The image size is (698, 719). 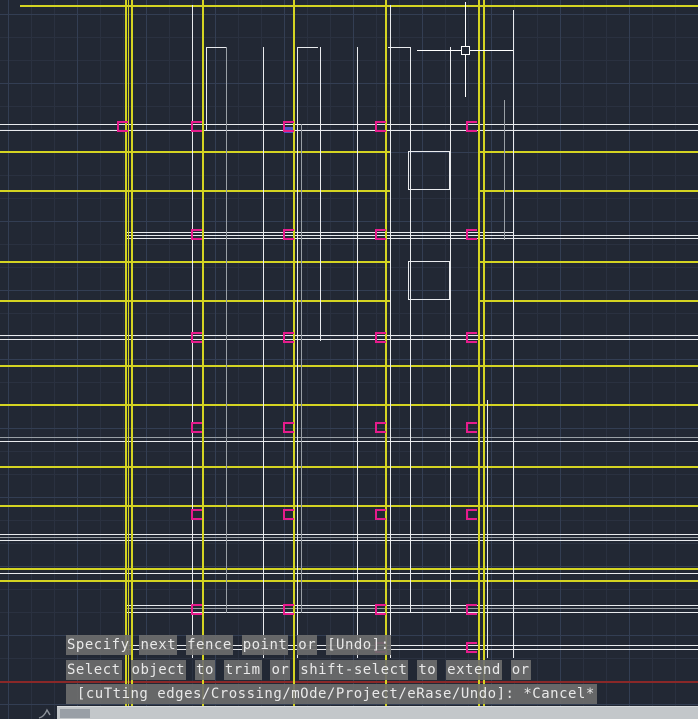 What do you see at coordinates (75, 713) in the screenshot?
I see `command-input-highlight` at bounding box center [75, 713].